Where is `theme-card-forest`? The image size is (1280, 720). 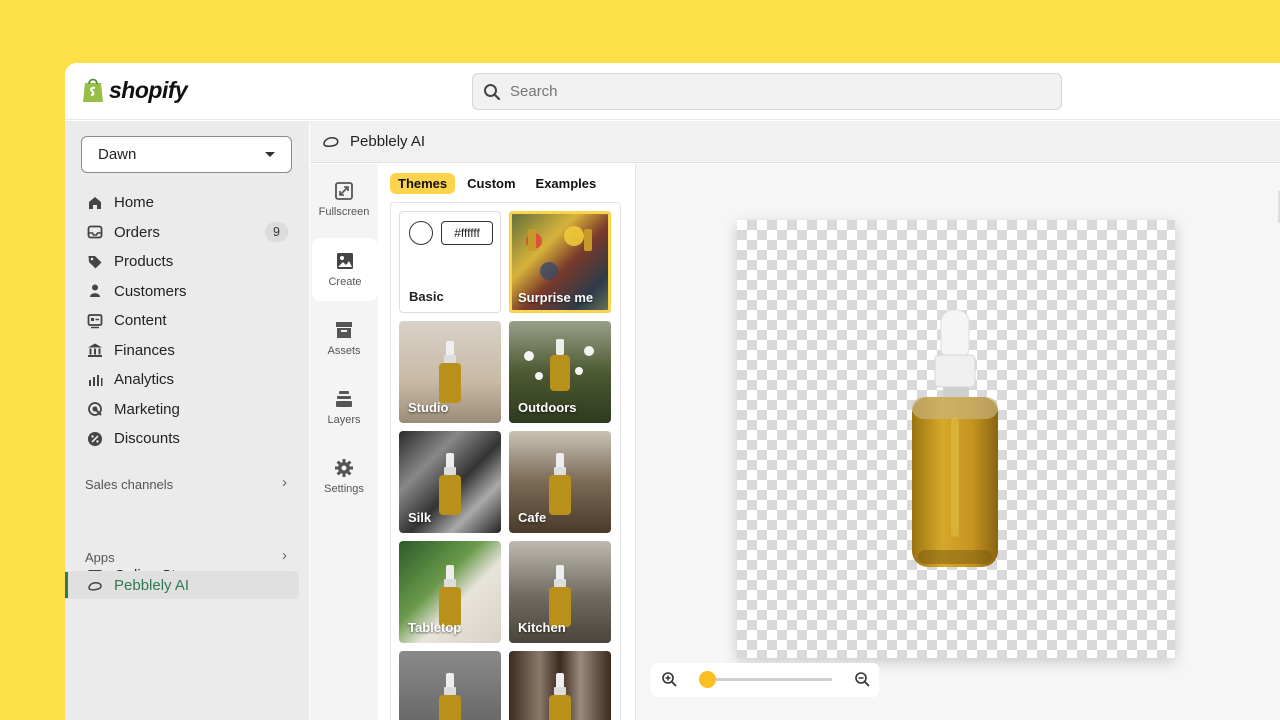 theme-card-forest is located at coordinates (560, 685).